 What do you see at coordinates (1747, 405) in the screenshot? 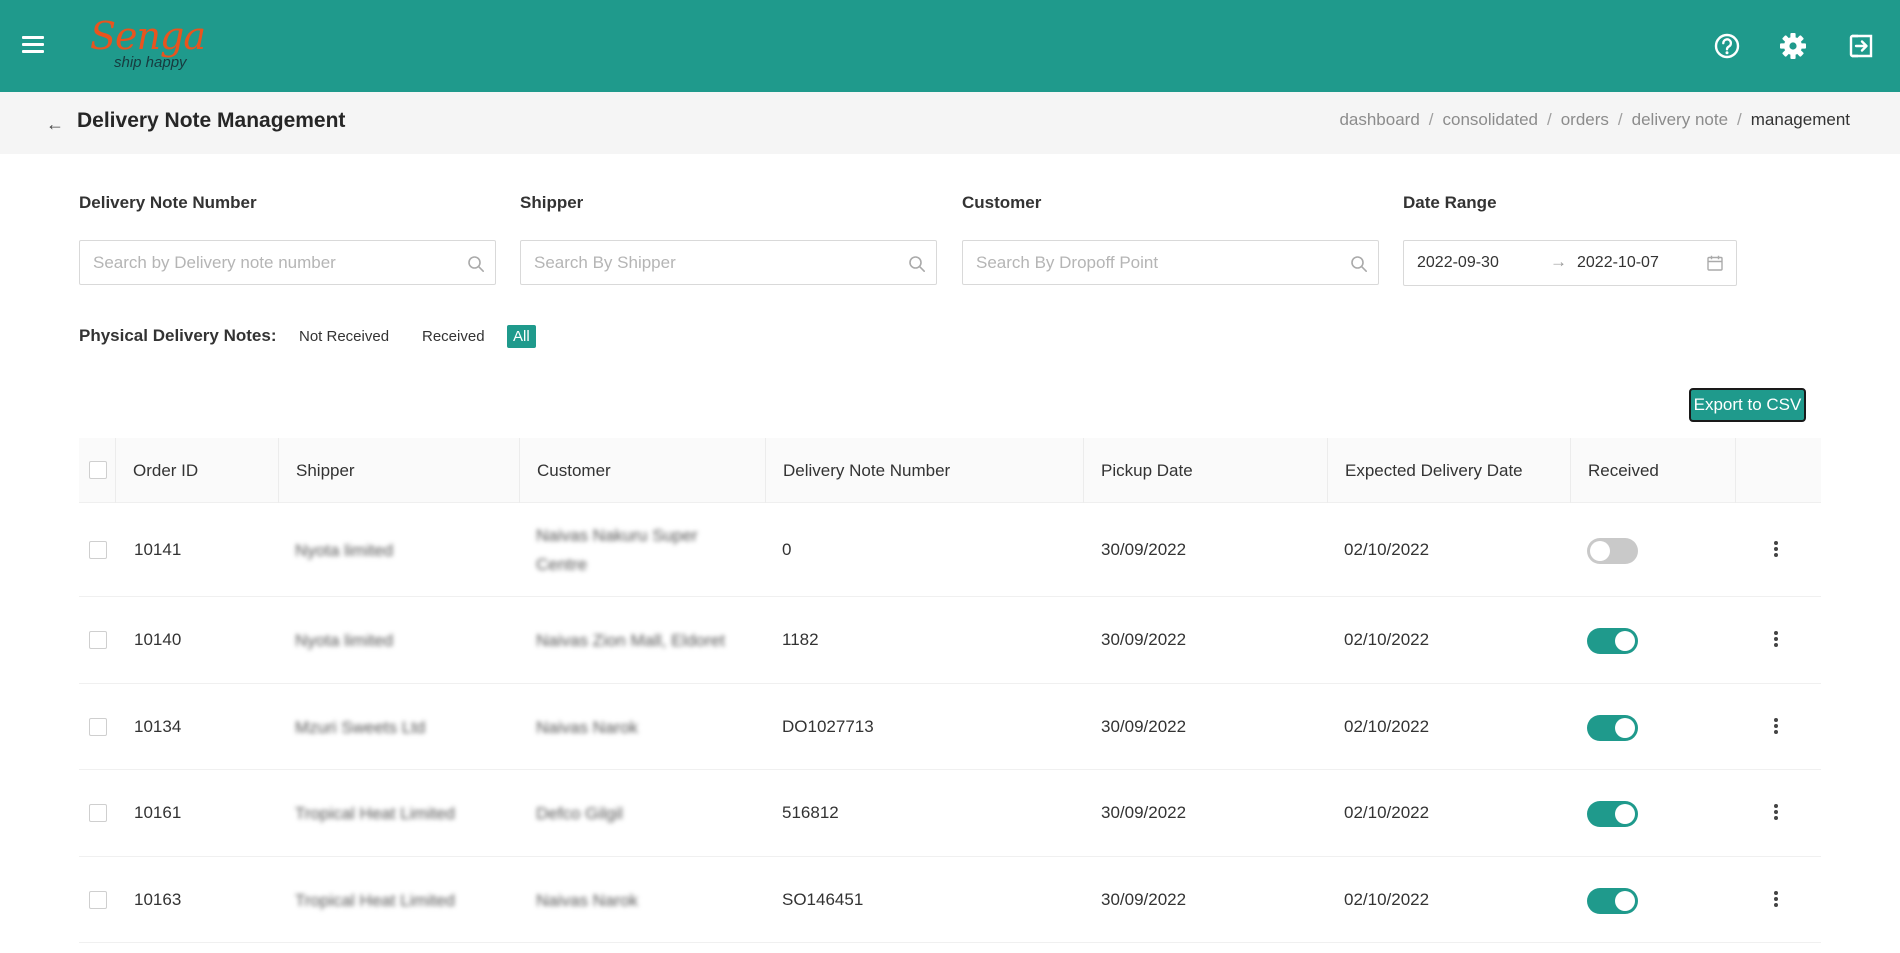
I see `export-csv-button: Export to CSV` at bounding box center [1747, 405].